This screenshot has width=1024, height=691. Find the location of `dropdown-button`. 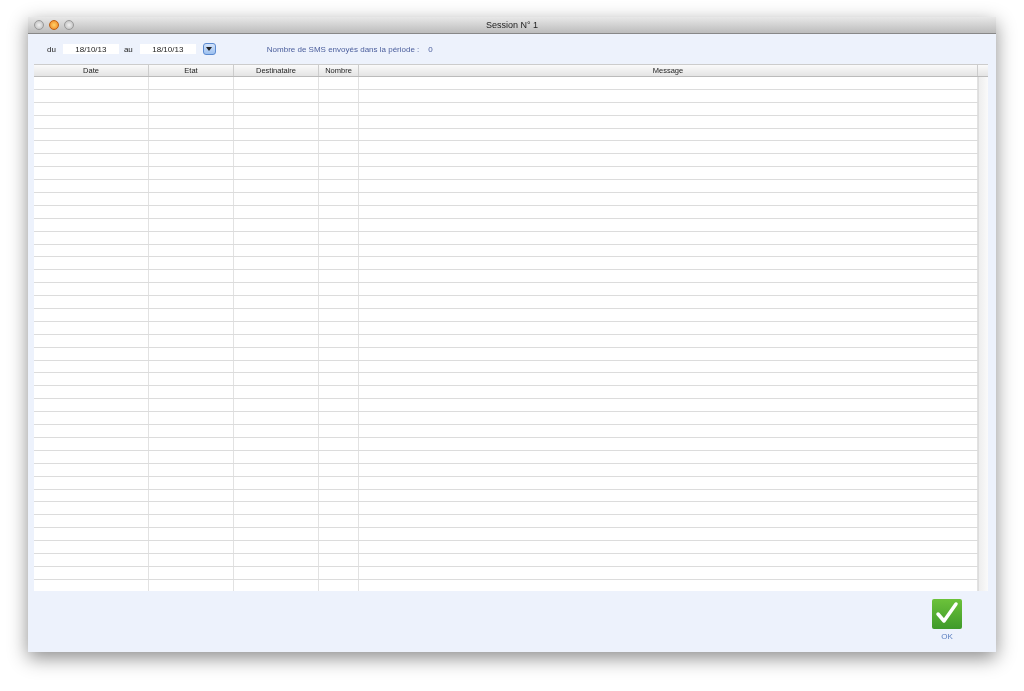

dropdown-button is located at coordinates (209, 49).